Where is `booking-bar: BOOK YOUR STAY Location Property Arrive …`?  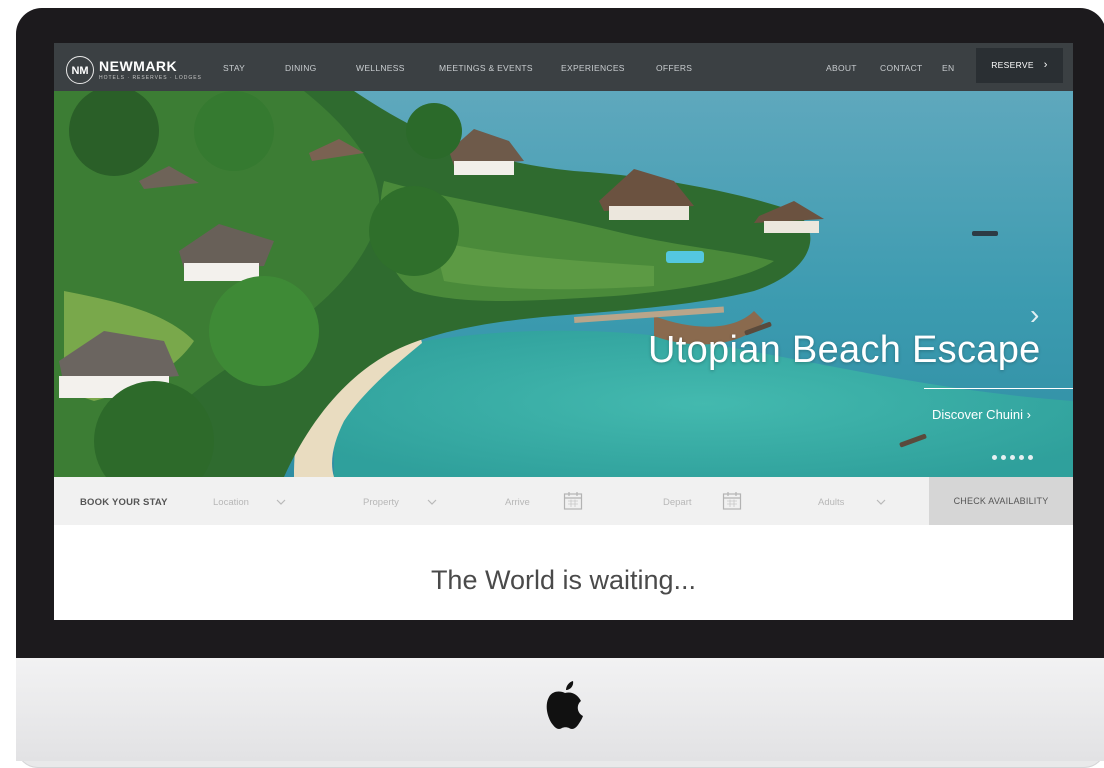
booking-bar: BOOK YOUR STAY Location Property Arrive … is located at coordinates (563, 501).